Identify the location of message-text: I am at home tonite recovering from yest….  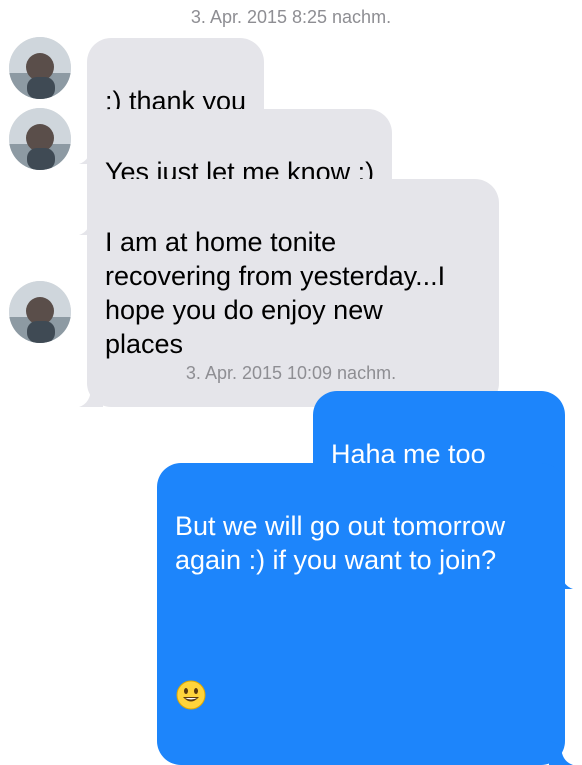
(275, 293).